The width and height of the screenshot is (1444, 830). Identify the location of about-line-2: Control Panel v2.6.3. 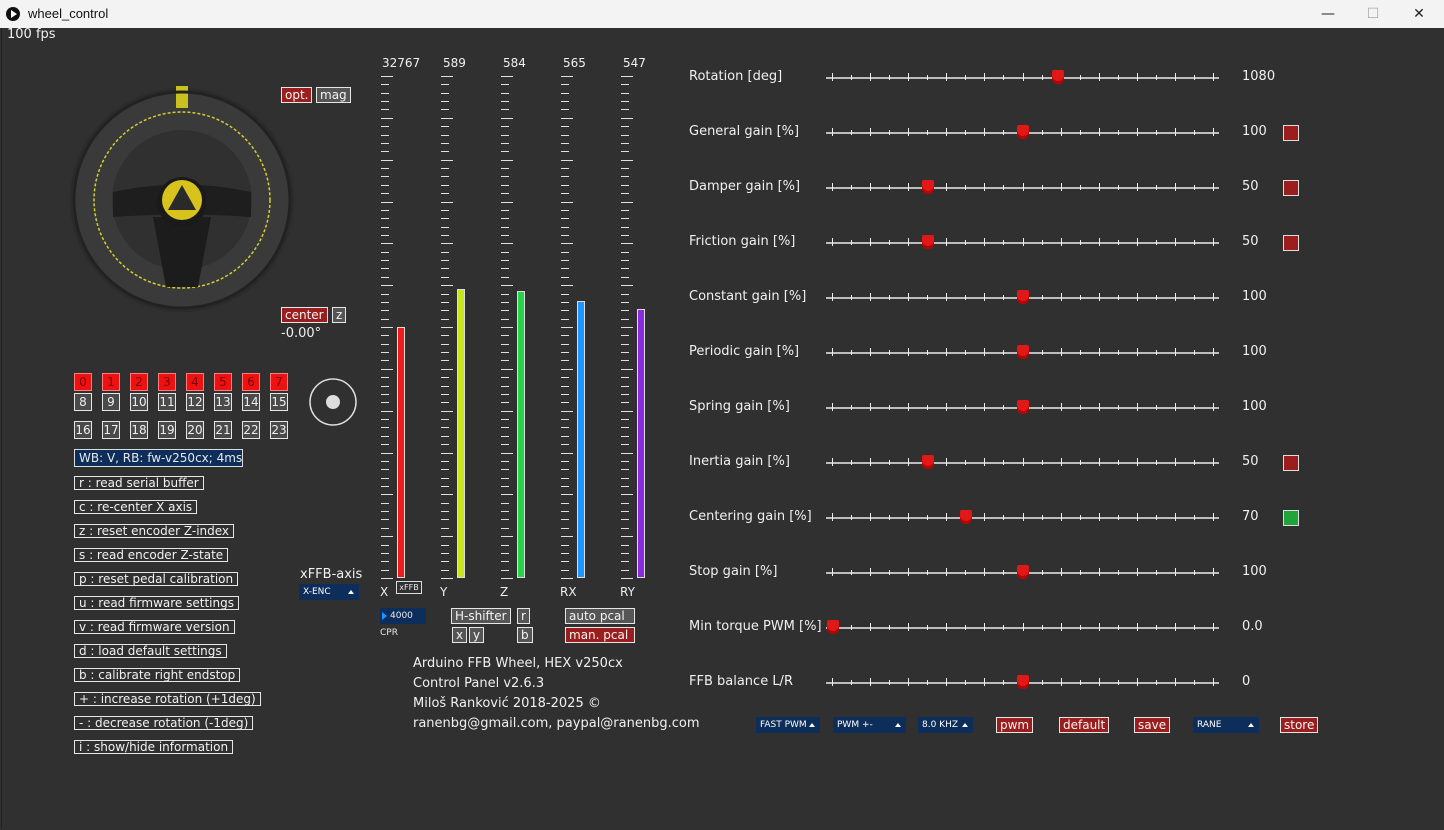
(479, 683).